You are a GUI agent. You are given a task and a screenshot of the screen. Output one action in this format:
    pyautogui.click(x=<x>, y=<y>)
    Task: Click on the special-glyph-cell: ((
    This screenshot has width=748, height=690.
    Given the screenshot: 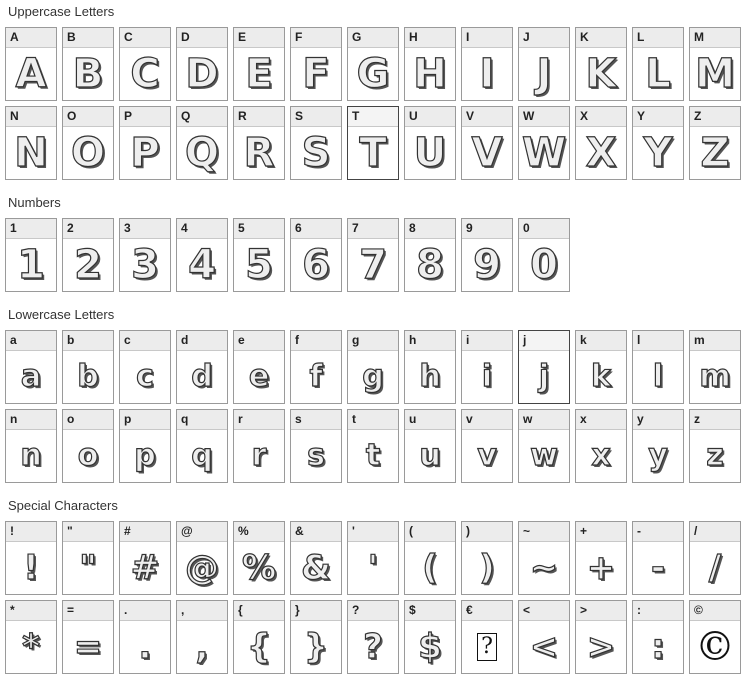 What is the action you would take?
    pyautogui.click(x=430, y=558)
    